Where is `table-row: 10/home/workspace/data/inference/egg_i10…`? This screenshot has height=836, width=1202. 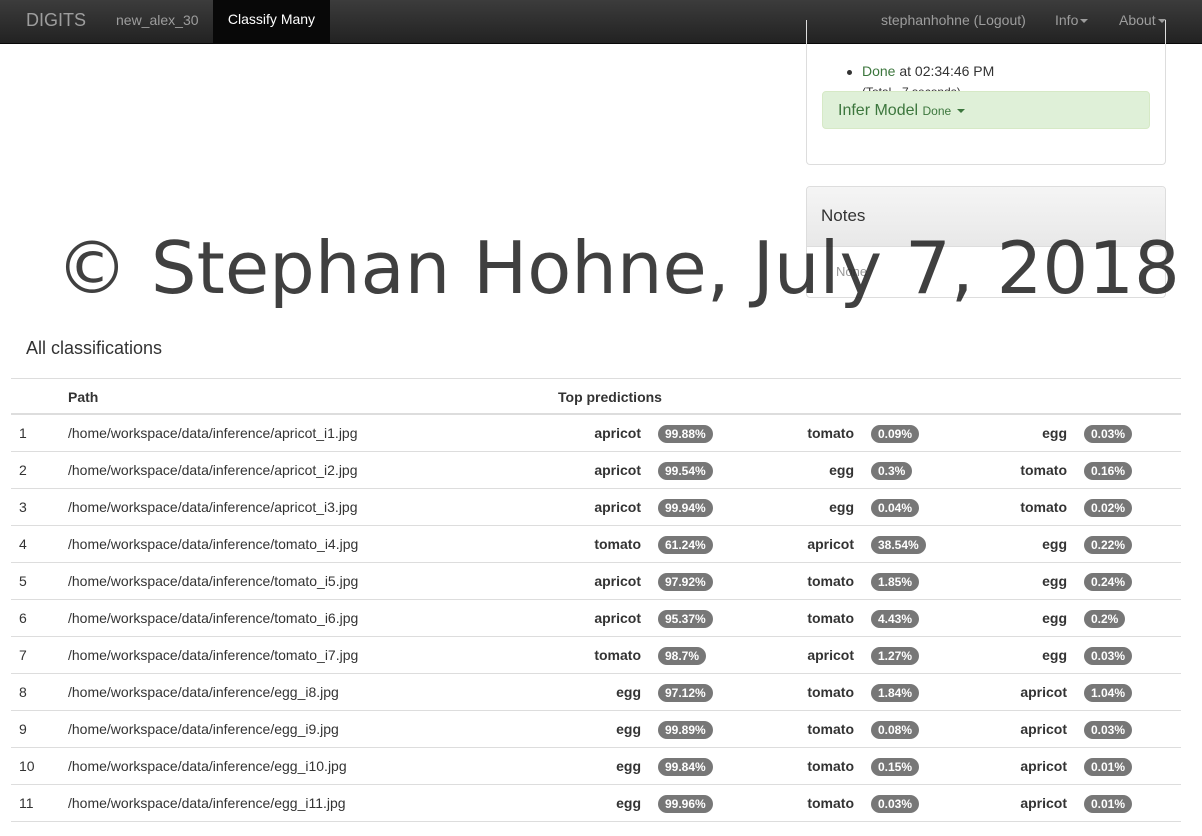
table-row: 10/home/workspace/data/inference/egg_i10… is located at coordinates (596, 766).